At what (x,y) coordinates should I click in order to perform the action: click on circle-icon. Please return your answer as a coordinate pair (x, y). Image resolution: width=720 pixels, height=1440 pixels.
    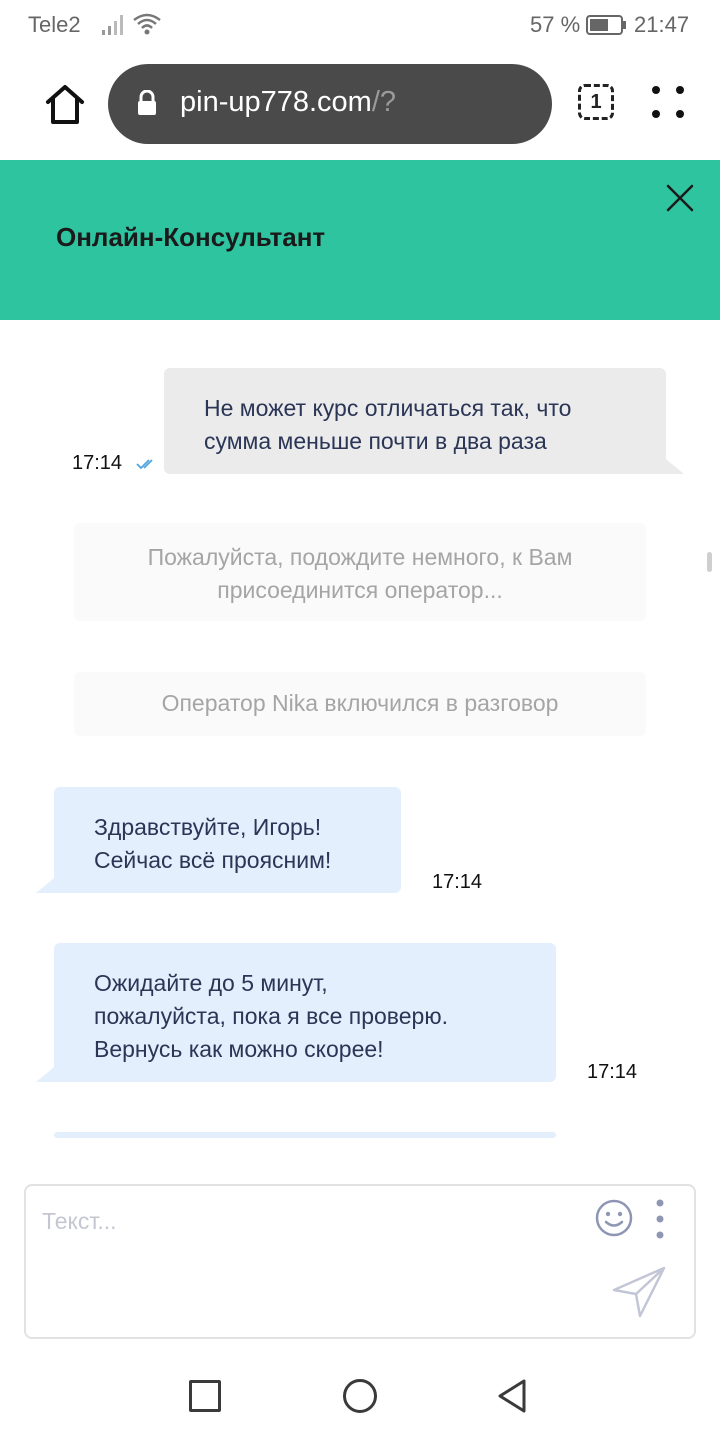
    Looking at the image, I should click on (360, 1396).